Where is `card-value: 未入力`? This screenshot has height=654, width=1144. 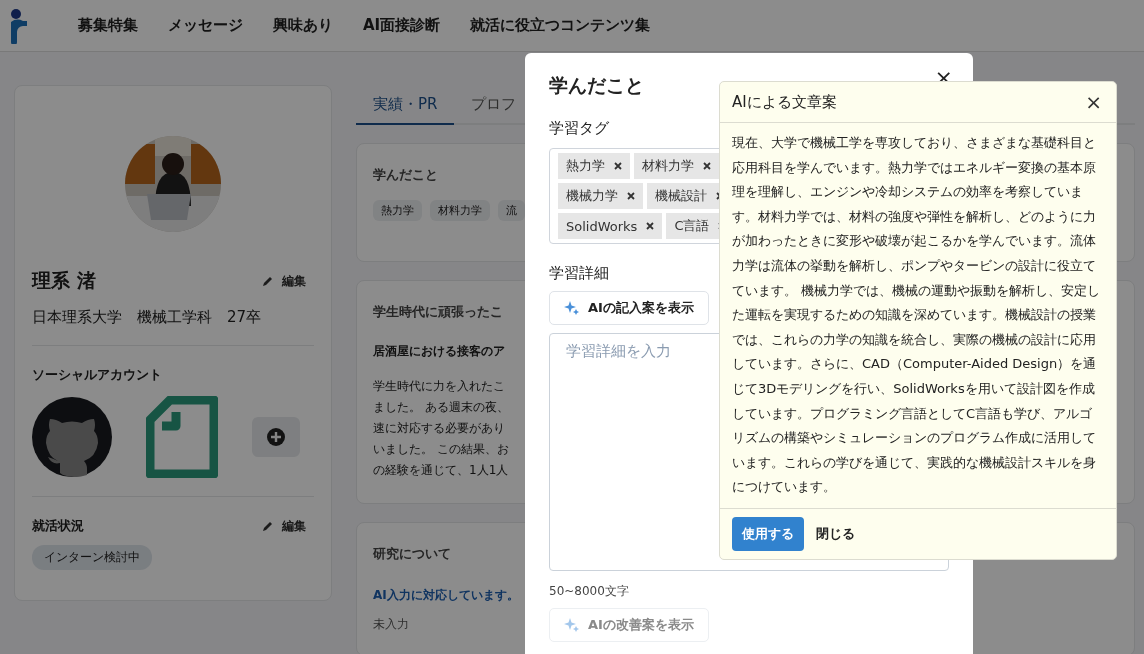 card-value: 未入力 is located at coordinates (391, 624).